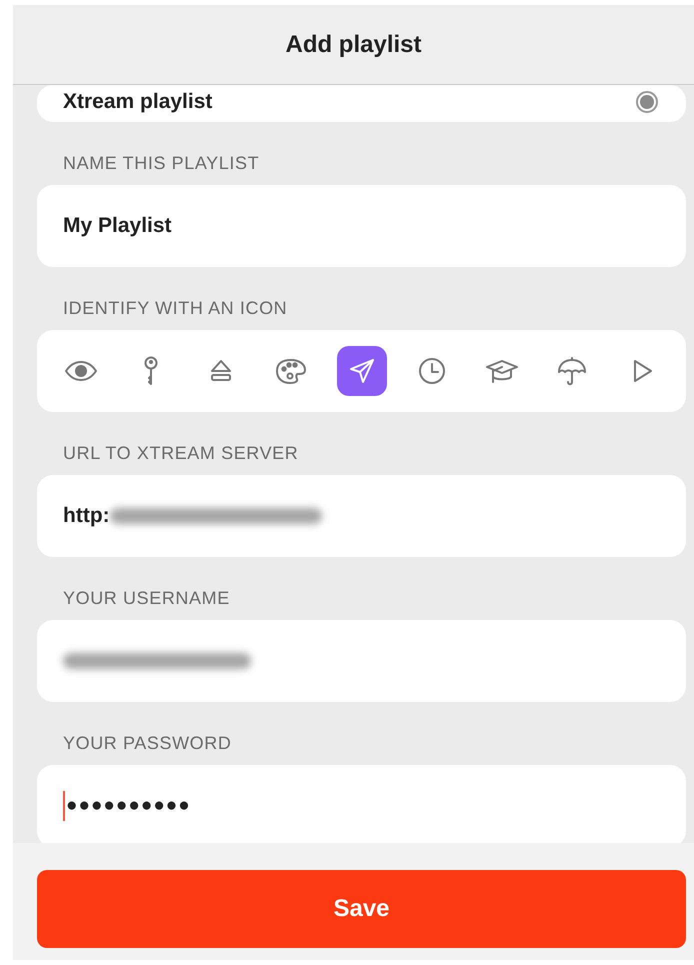  Describe the element at coordinates (181, 453) in the screenshot. I see `field-label: URL TO XTREAM SERVER` at that location.